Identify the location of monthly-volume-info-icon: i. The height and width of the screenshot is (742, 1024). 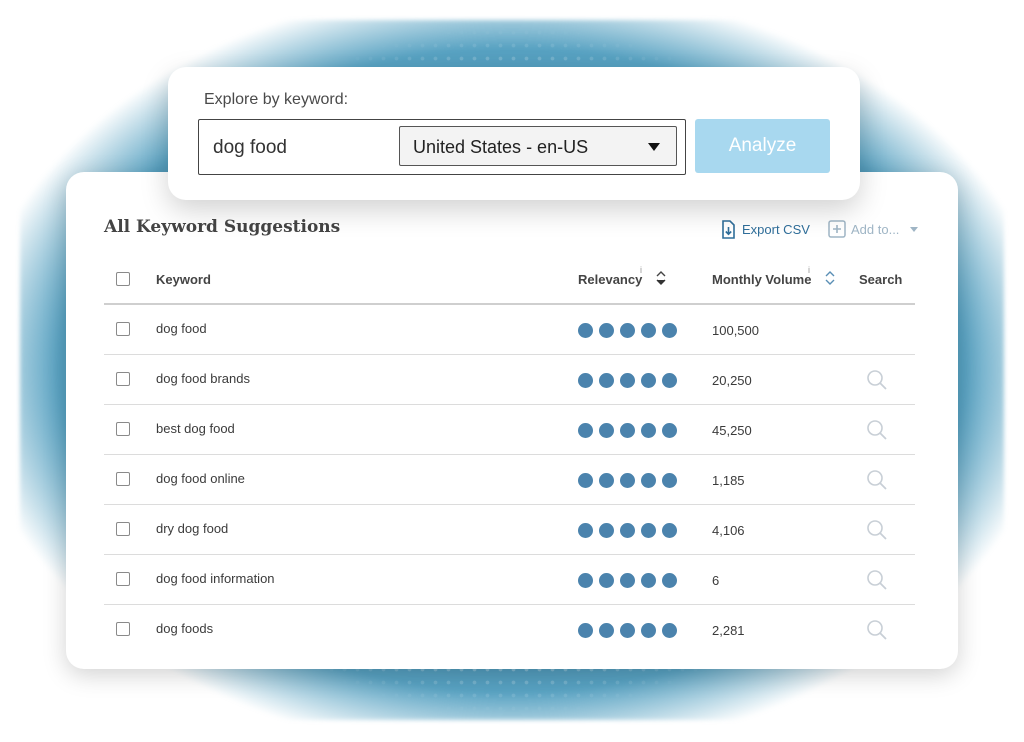
(809, 270).